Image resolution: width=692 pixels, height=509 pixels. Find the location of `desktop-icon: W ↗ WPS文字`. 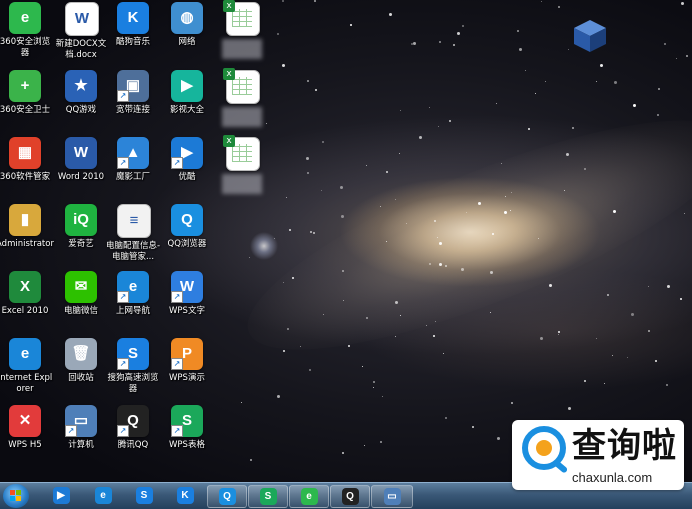

desktop-icon: W ↗ WPS文字 is located at coordinates (187, 294).